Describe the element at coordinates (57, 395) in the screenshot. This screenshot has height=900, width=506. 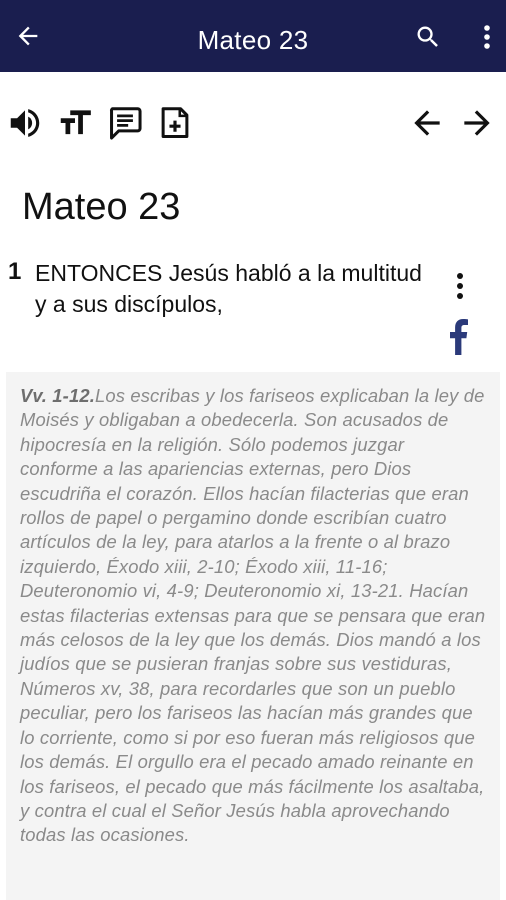
I see `commentary-reference: Vv. 1-12.` at that location.